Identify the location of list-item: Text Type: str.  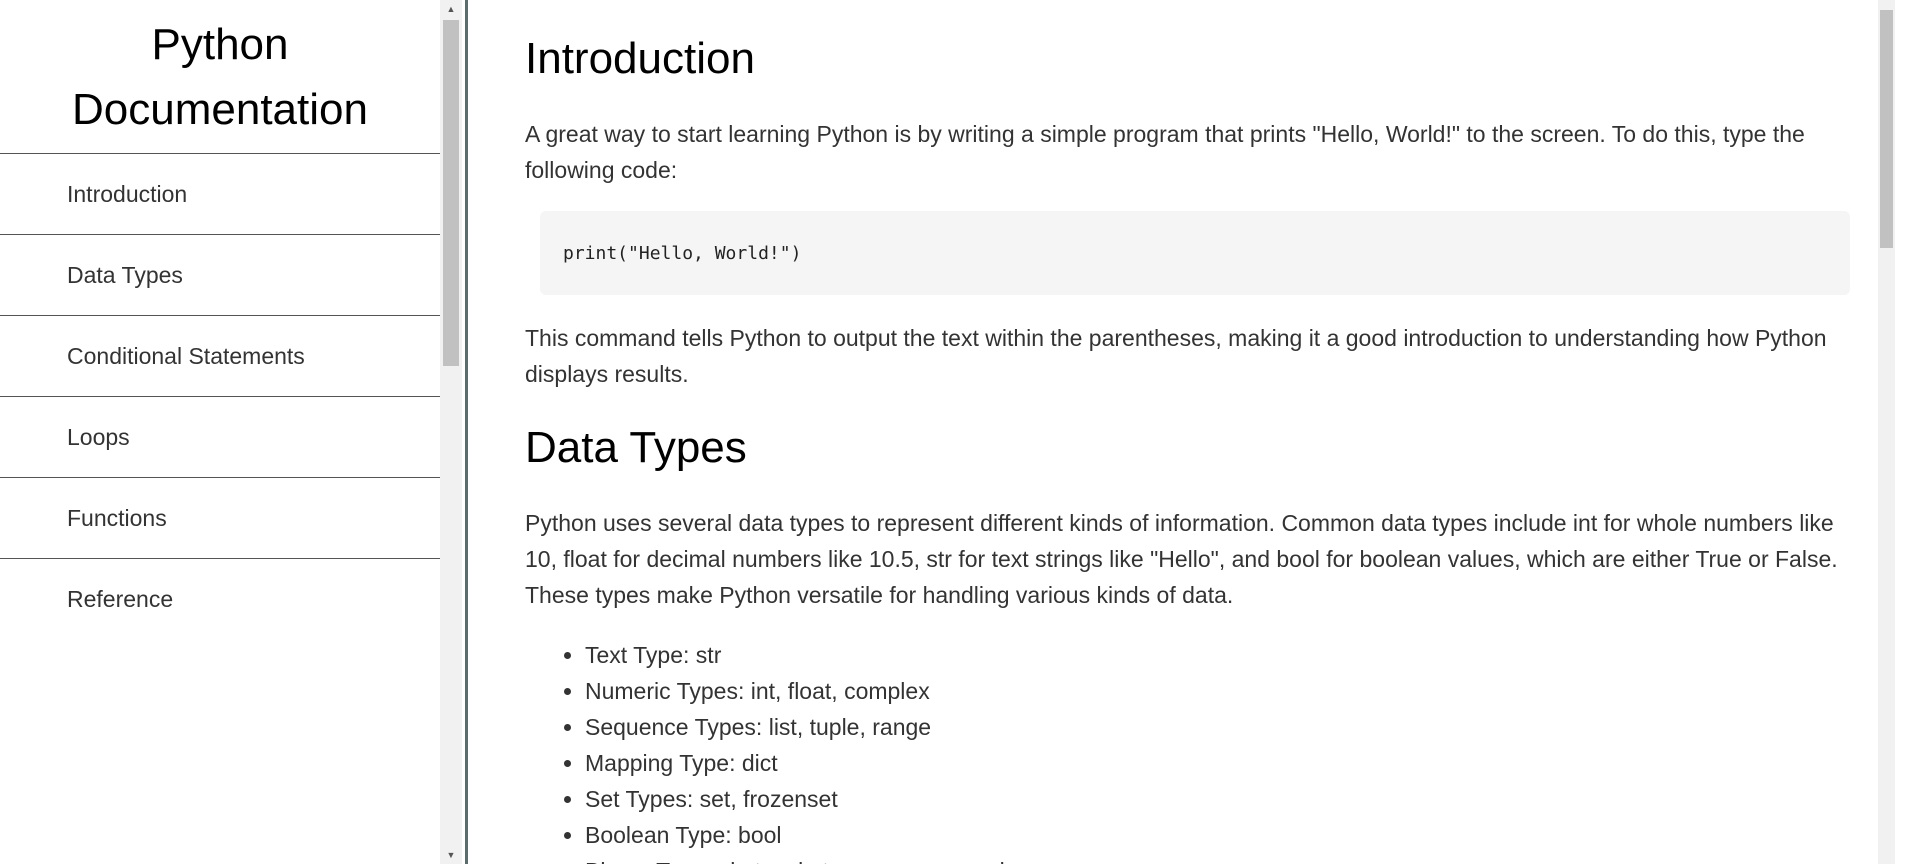
(809, 655).